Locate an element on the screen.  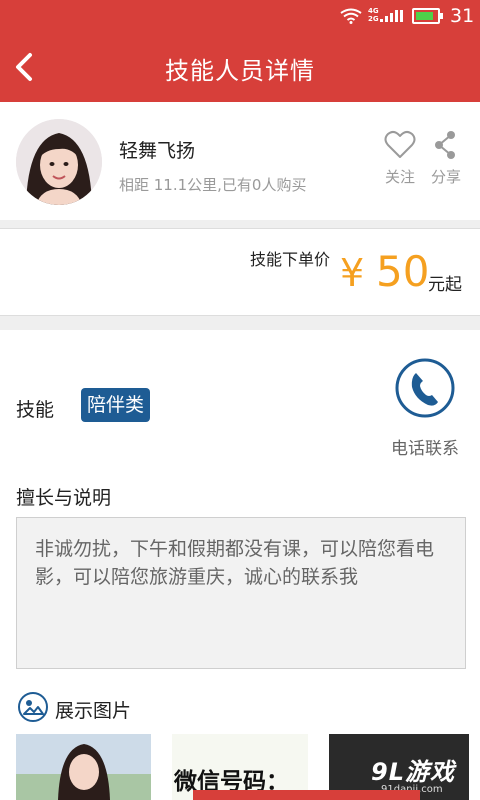
bottom-accent-bar is located at coordinates (306, 795).